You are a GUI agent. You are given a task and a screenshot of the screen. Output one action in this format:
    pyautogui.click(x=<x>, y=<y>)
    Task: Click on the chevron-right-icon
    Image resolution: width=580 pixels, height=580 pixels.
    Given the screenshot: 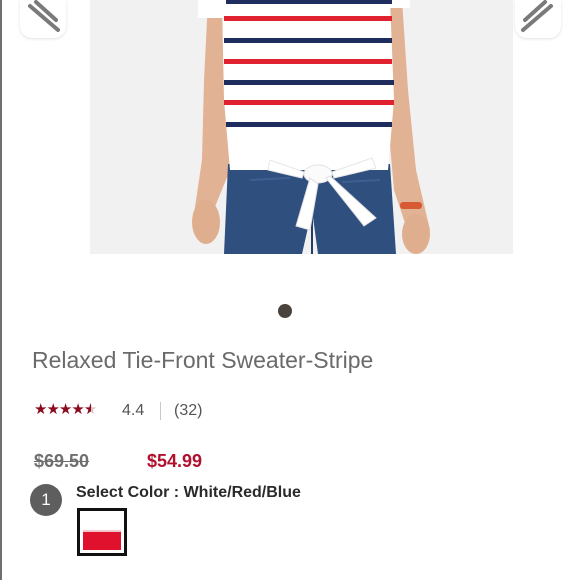 What is the action you would take?
    pyautogui.click(x=537, y=16)
    